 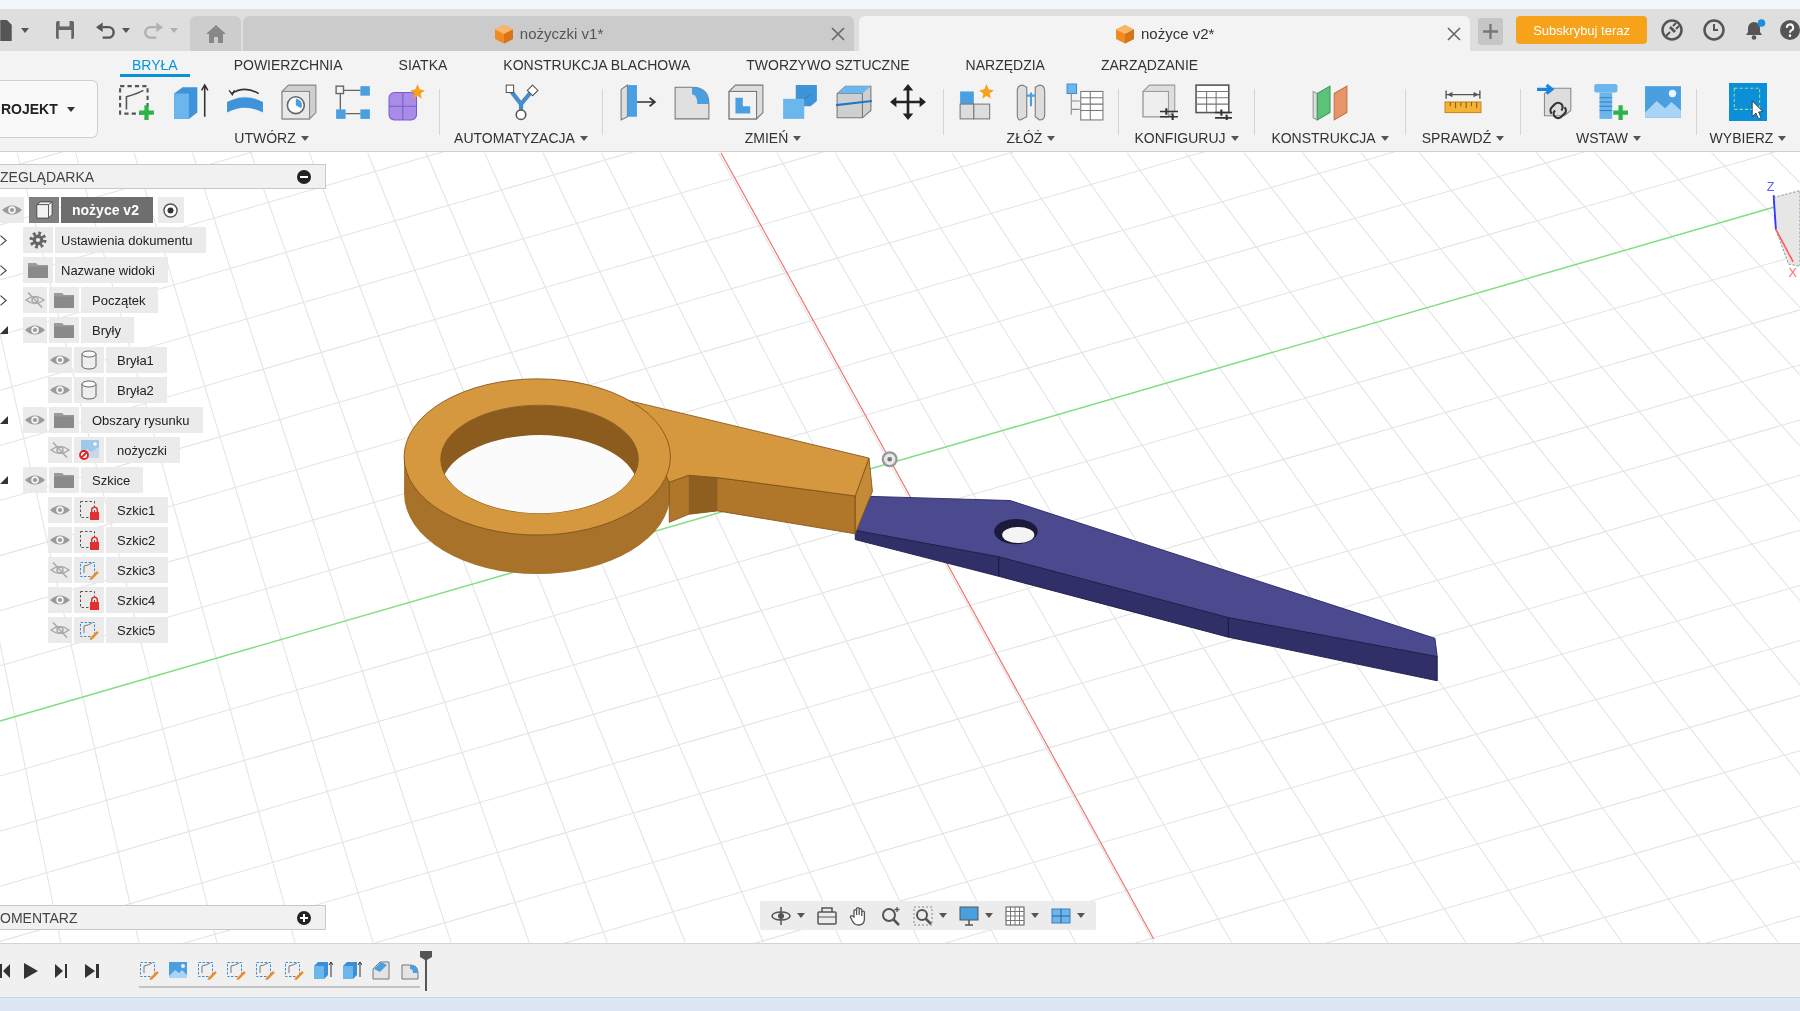 What do you see at coordinates (891, 915) in the screenshot?
I see `zoom-icon` at bounding box center [891, 915].